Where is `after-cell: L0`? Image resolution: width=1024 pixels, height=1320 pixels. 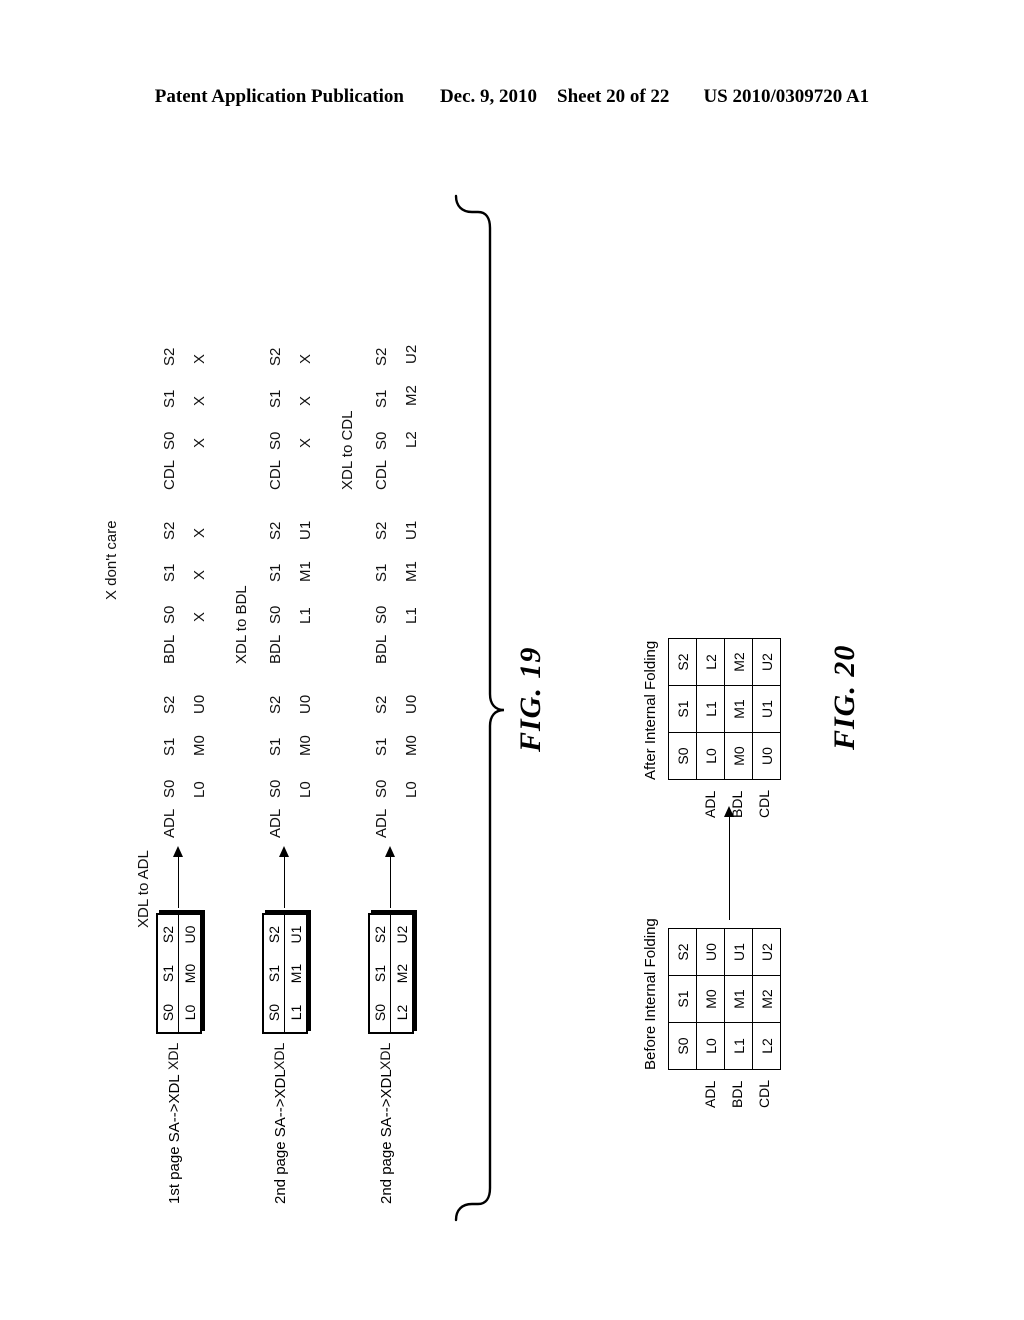
after-cell: L0 is located at coordinates (710, 756).